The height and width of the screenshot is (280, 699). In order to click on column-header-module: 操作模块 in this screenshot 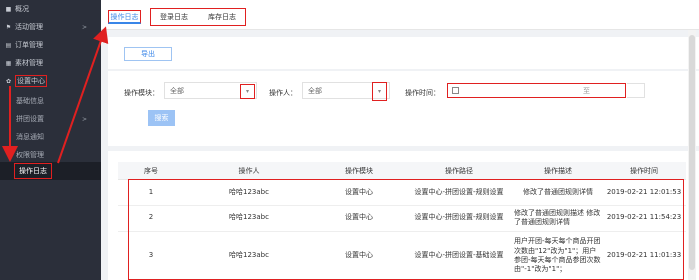, I will do `click(359, 171)`.